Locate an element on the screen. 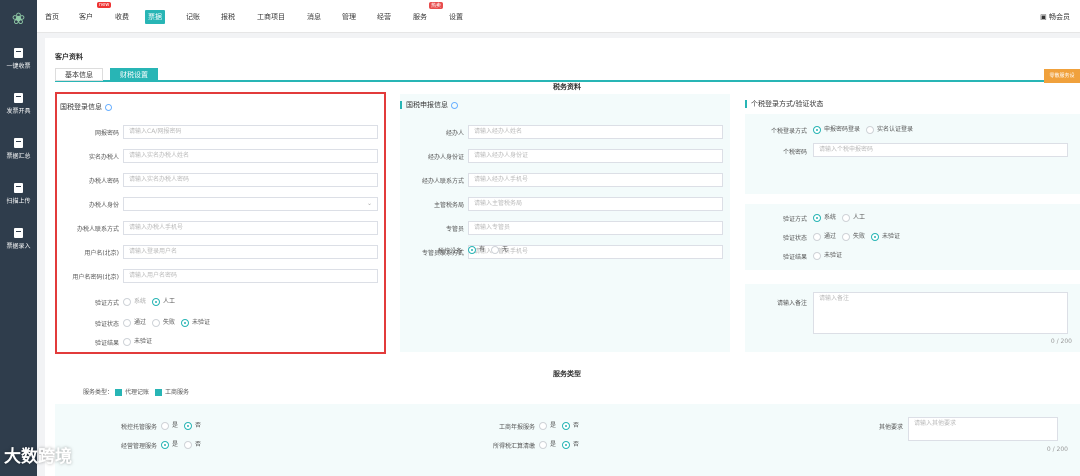 The height and width of the screenshot is (476, 1080). sidebar-item-bill-entry: 票据录入 is located at coordinates (18, 238).